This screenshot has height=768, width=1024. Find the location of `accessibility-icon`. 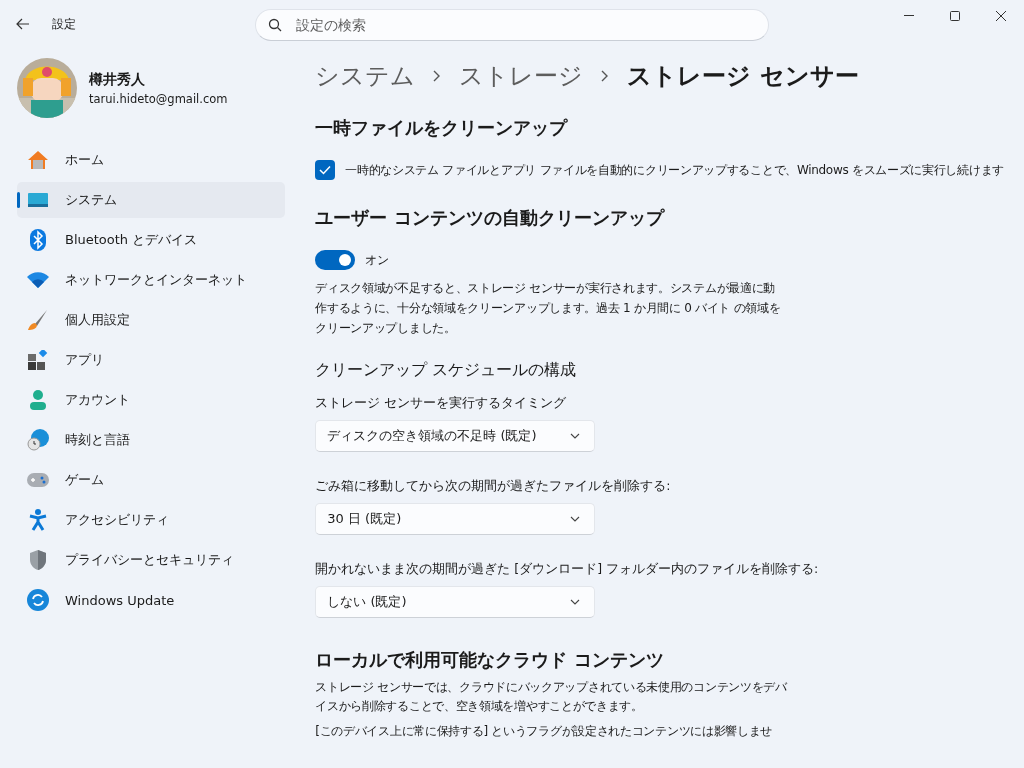

accessibility-icon is located at coordinates (38, 520).